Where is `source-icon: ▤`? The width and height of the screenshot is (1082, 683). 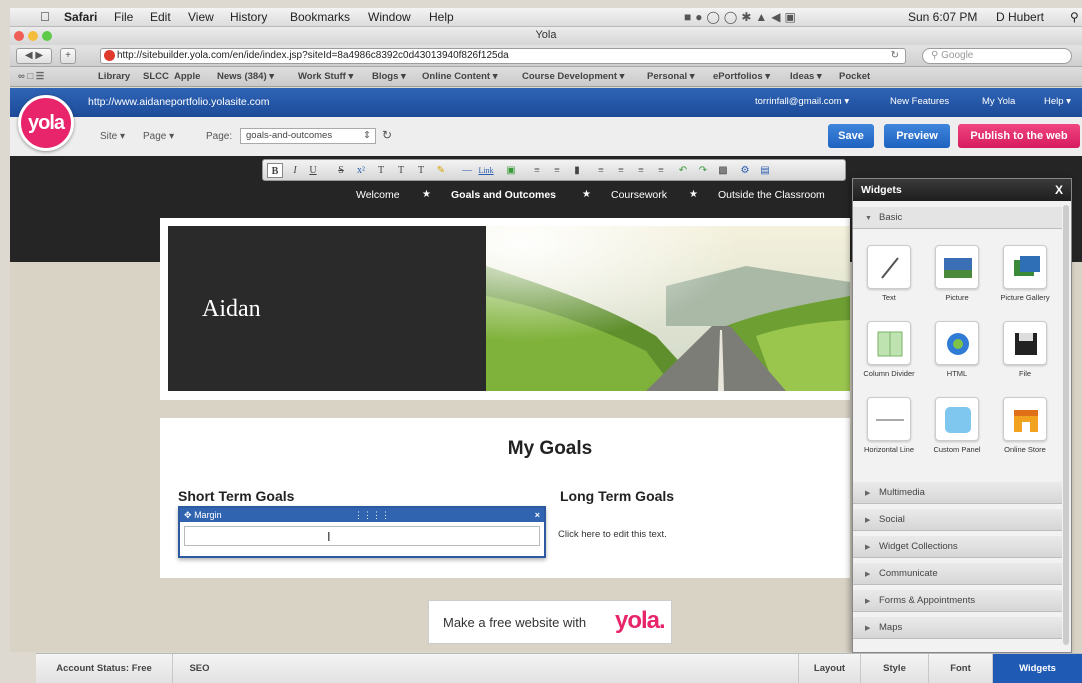
source-icon: ▤ is located at coordinates (765, 170).